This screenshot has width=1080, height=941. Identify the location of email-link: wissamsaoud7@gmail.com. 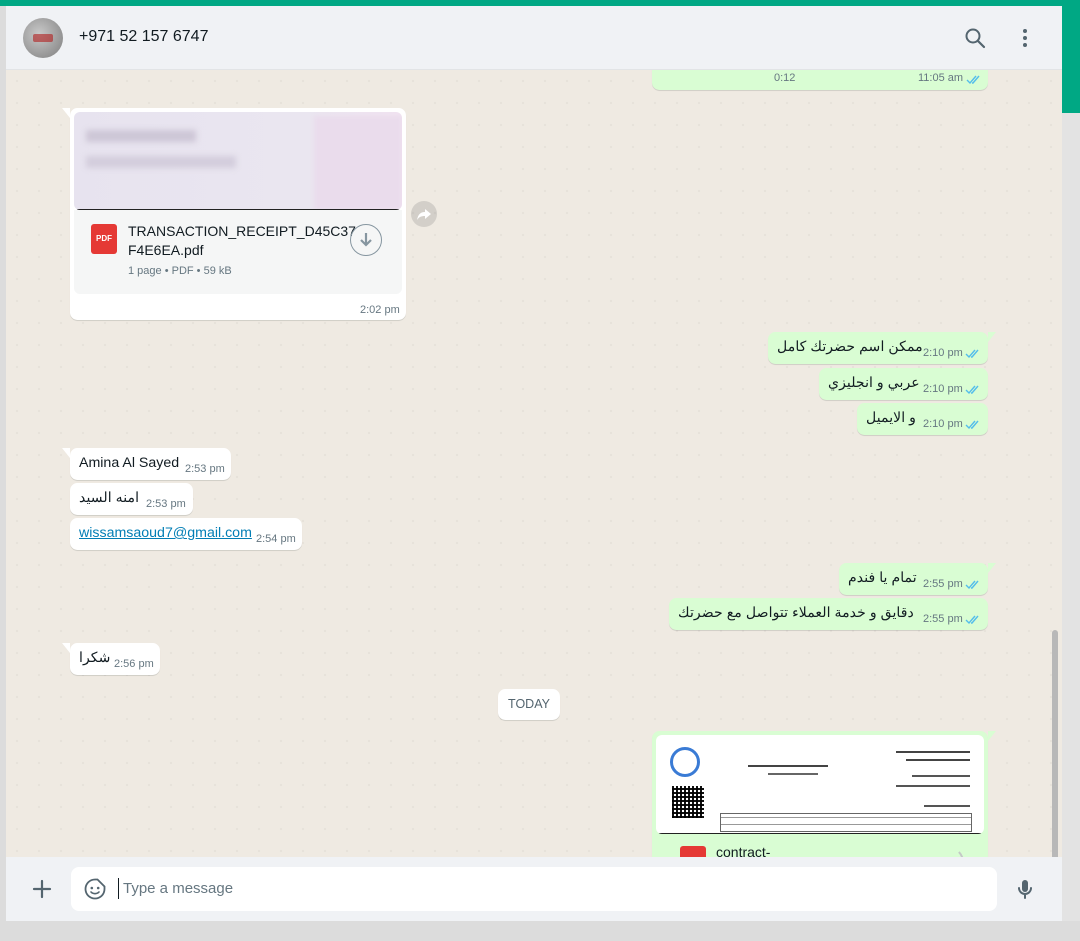
(165, 533).